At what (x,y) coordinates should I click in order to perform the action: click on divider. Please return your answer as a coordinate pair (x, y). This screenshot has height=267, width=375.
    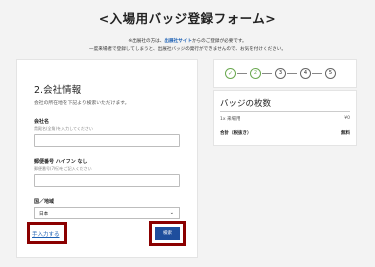
    Looking at the image, I should click on (285, 111).